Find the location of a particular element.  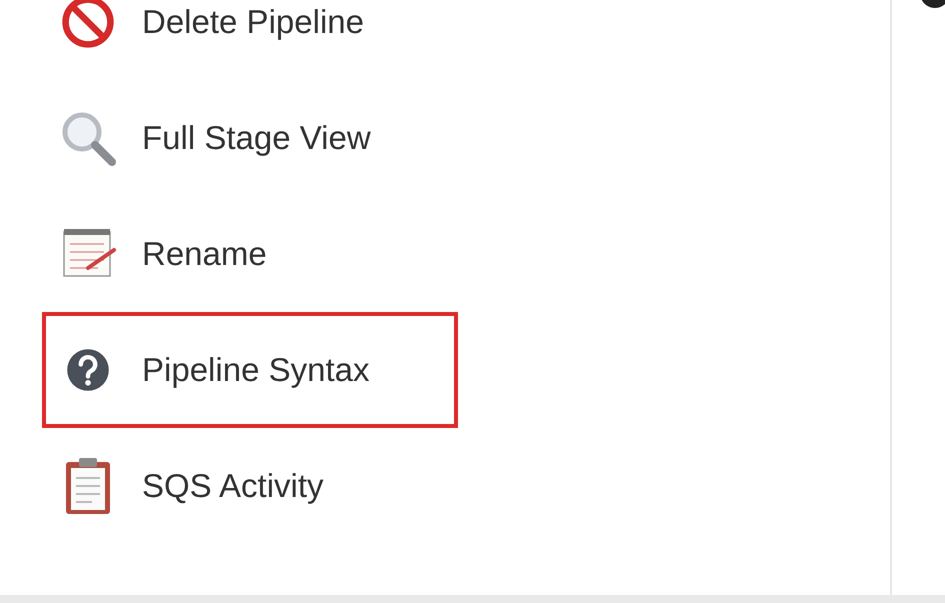

sidebar-link: Full Stage View is located at coordinates (250, 138).